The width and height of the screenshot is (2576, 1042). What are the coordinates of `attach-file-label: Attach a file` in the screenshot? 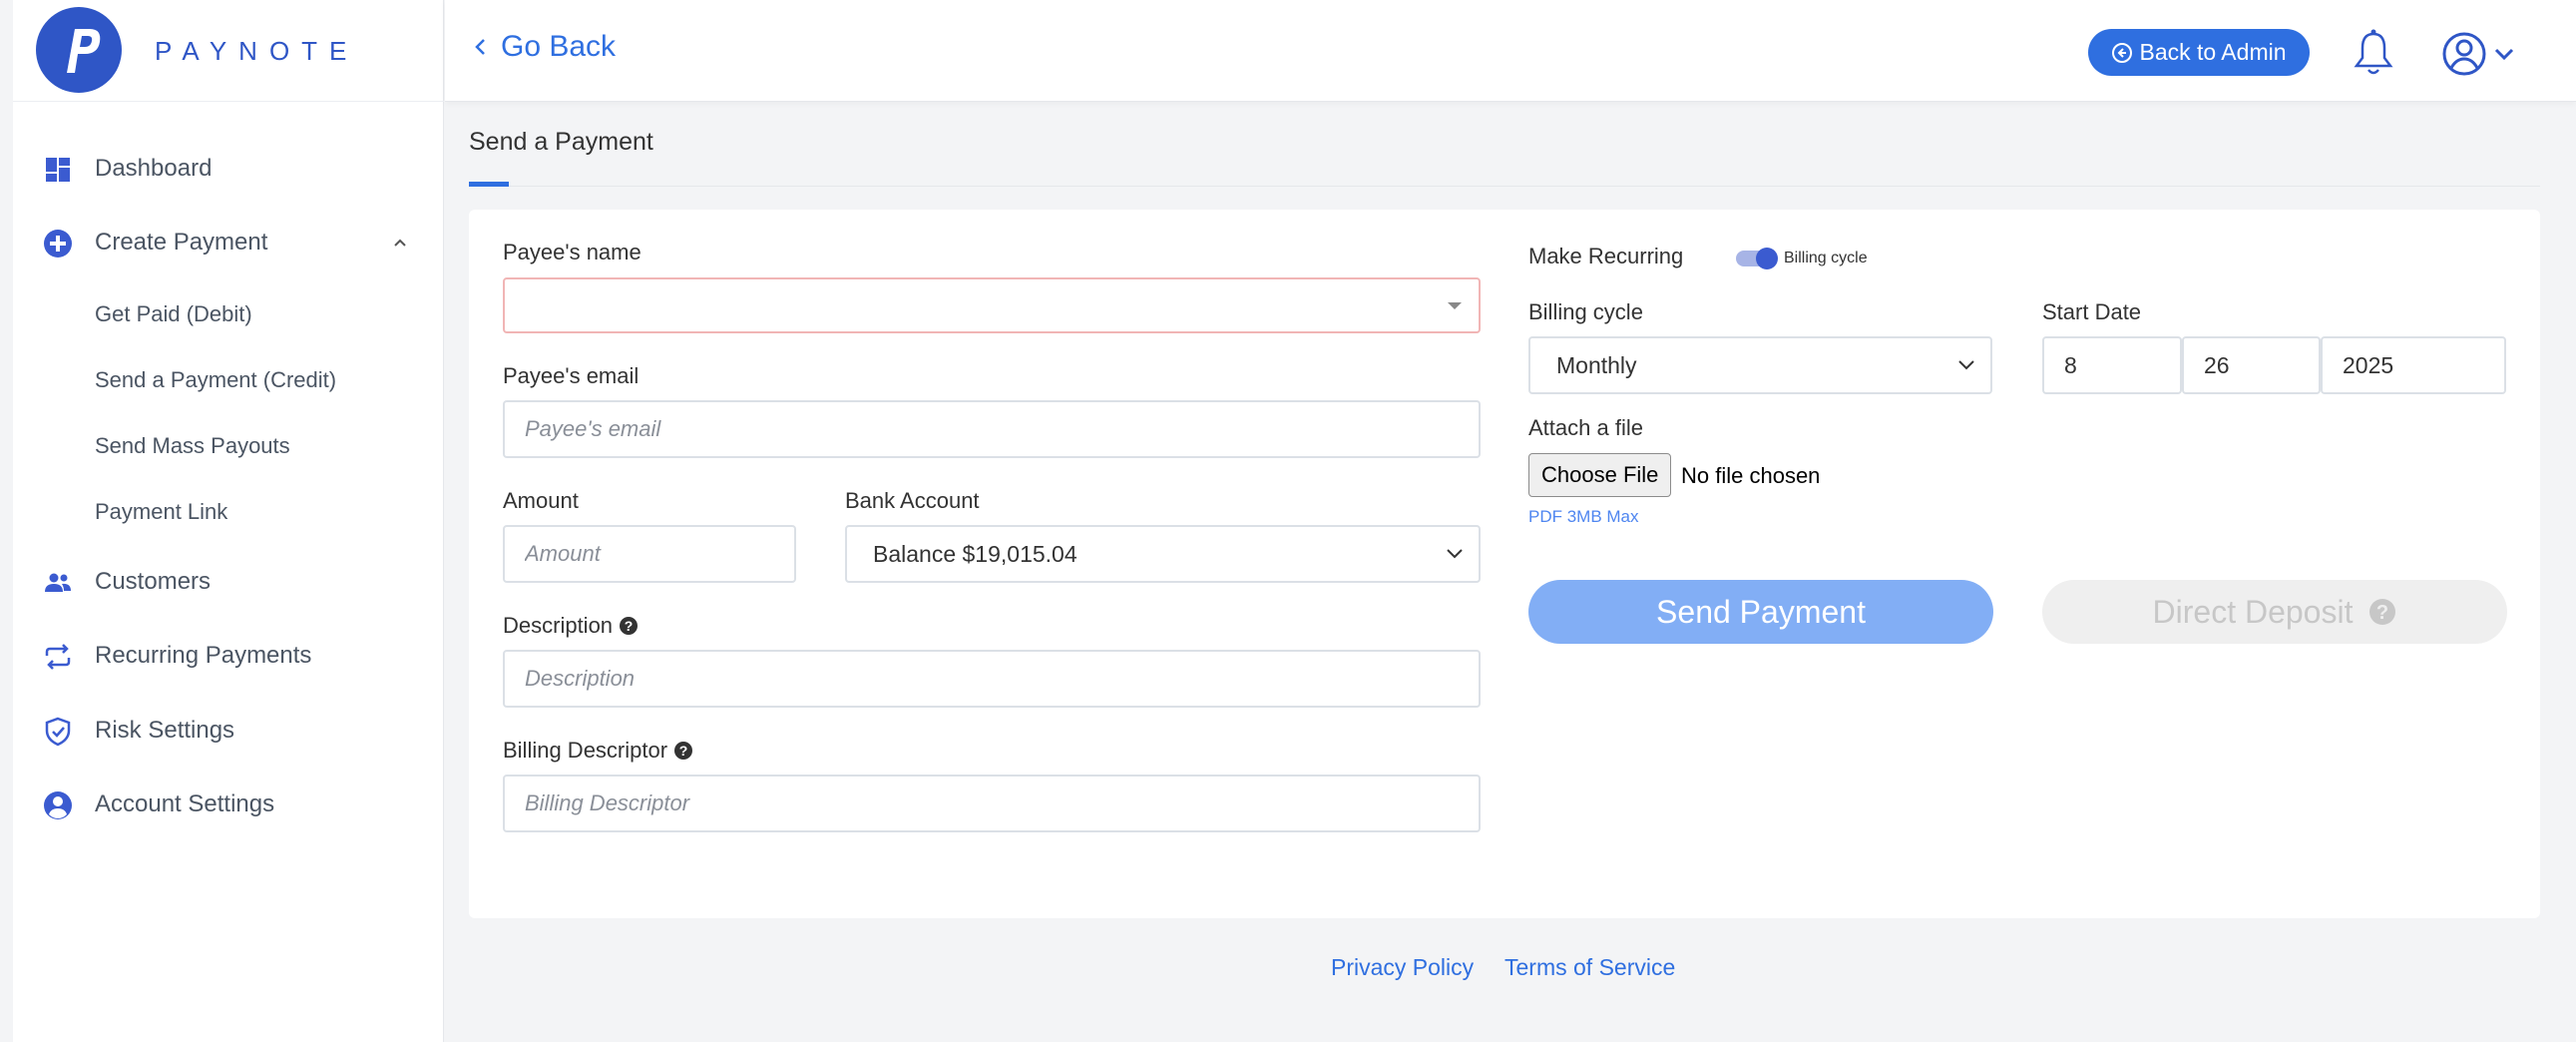 It's located at (1585, 427).